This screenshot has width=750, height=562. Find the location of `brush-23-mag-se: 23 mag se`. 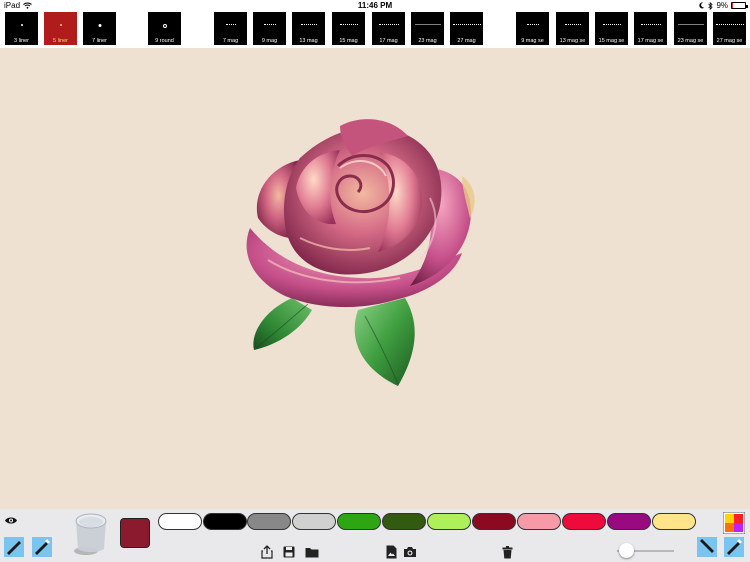

brush-23-mag-se: 23 mag se is located at coordinates (690, 28).